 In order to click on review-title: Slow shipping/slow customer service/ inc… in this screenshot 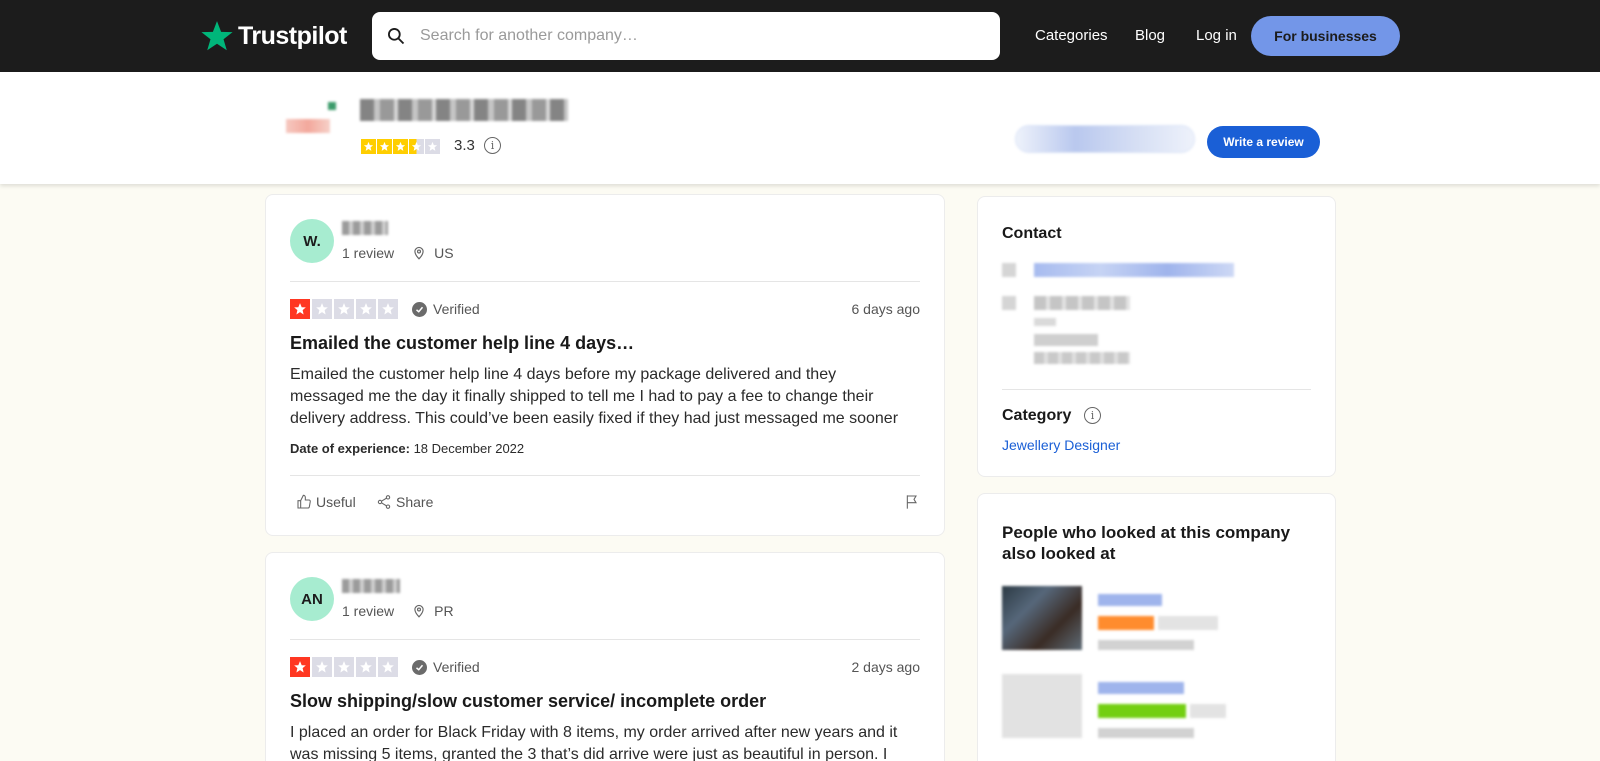, I will do `click(528, 701)`.